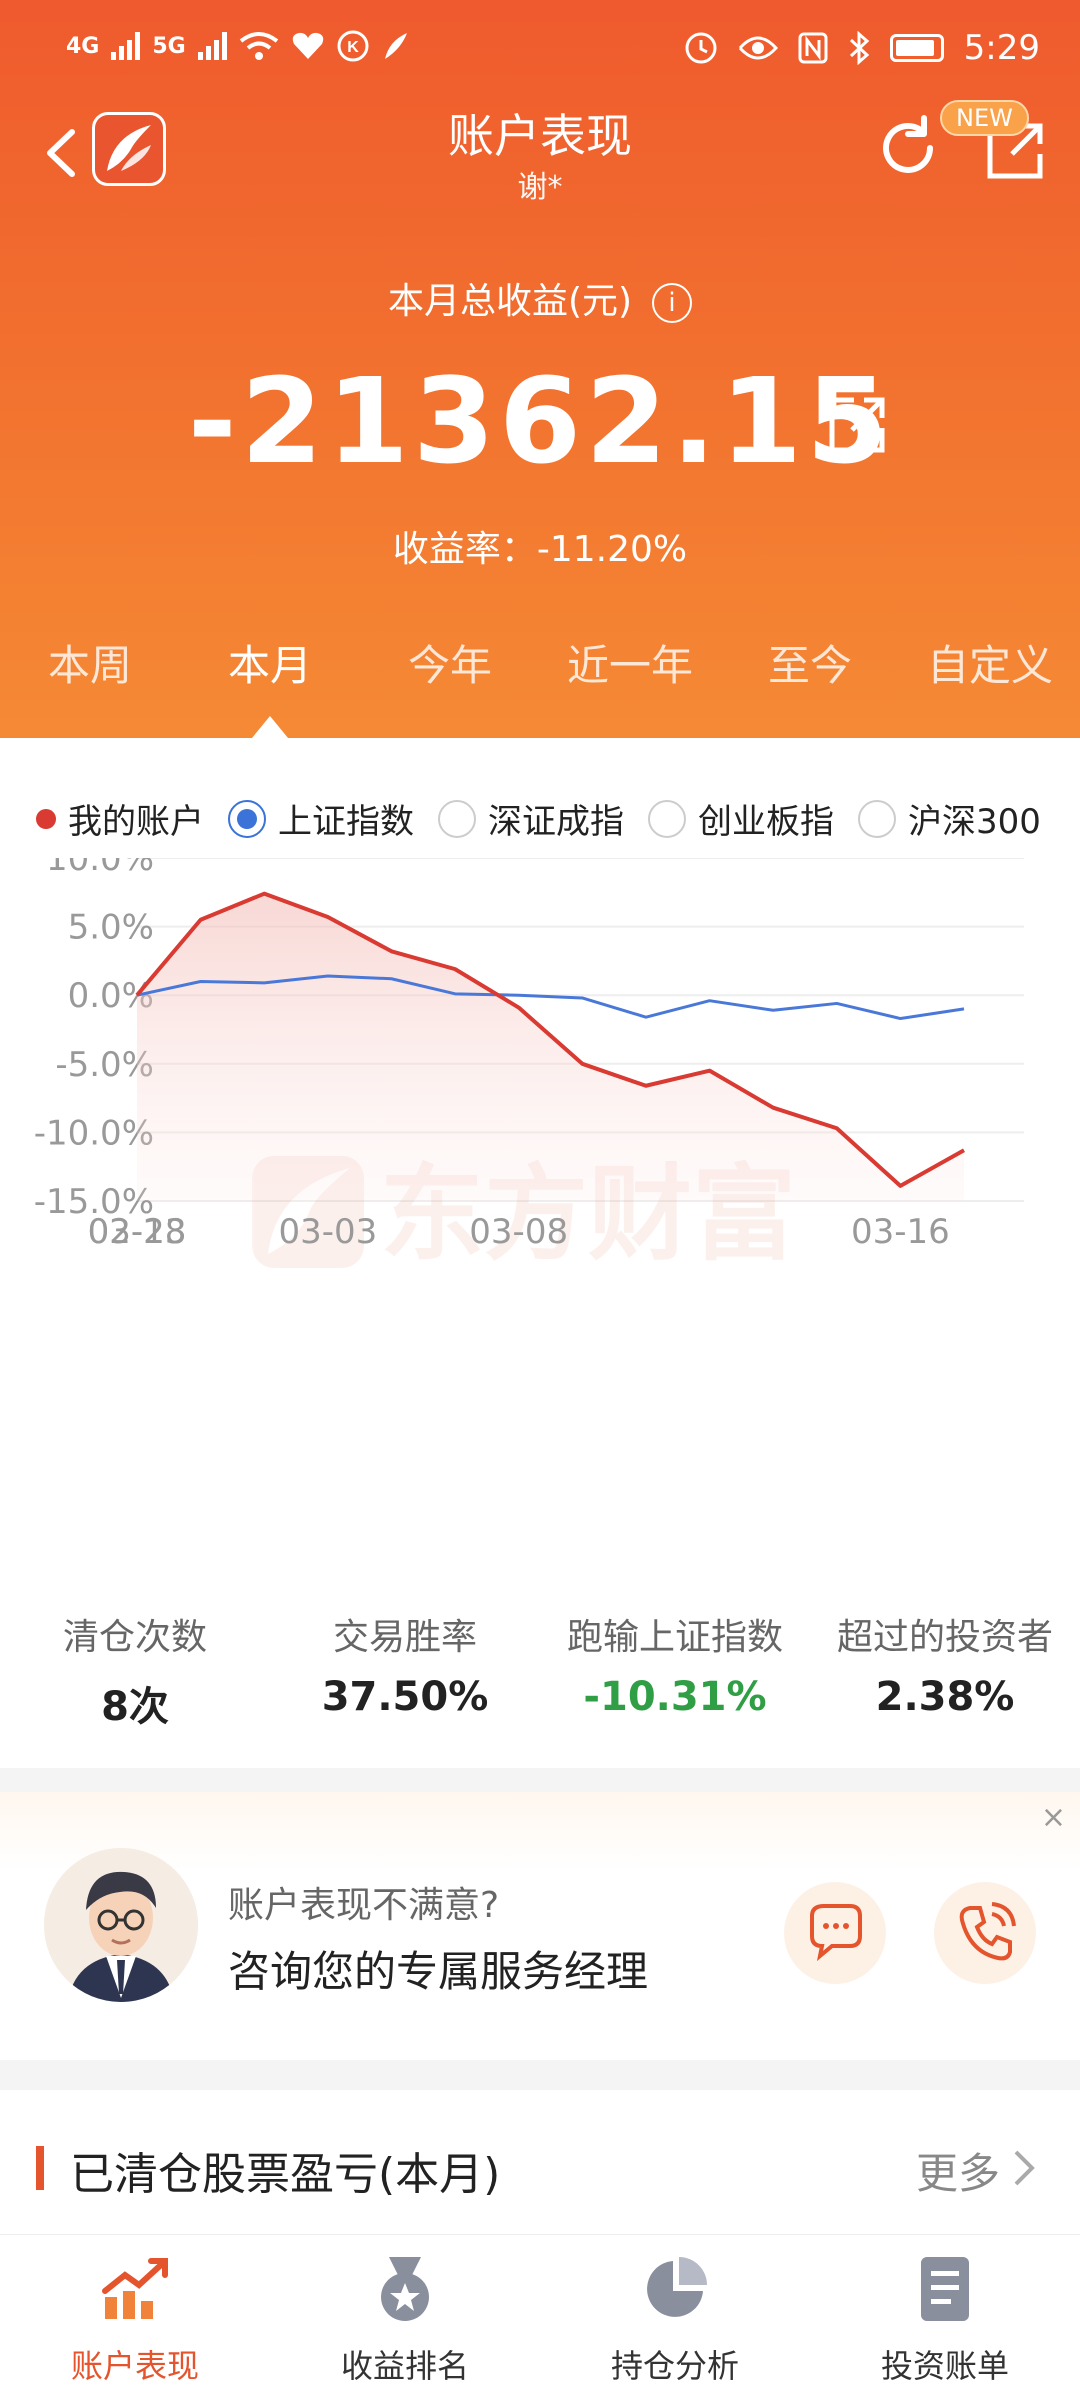  What do you see at coordinates (1001, 48) in the screenshot?
I see `clock: 5:29` at bounding box center [1001, 48].